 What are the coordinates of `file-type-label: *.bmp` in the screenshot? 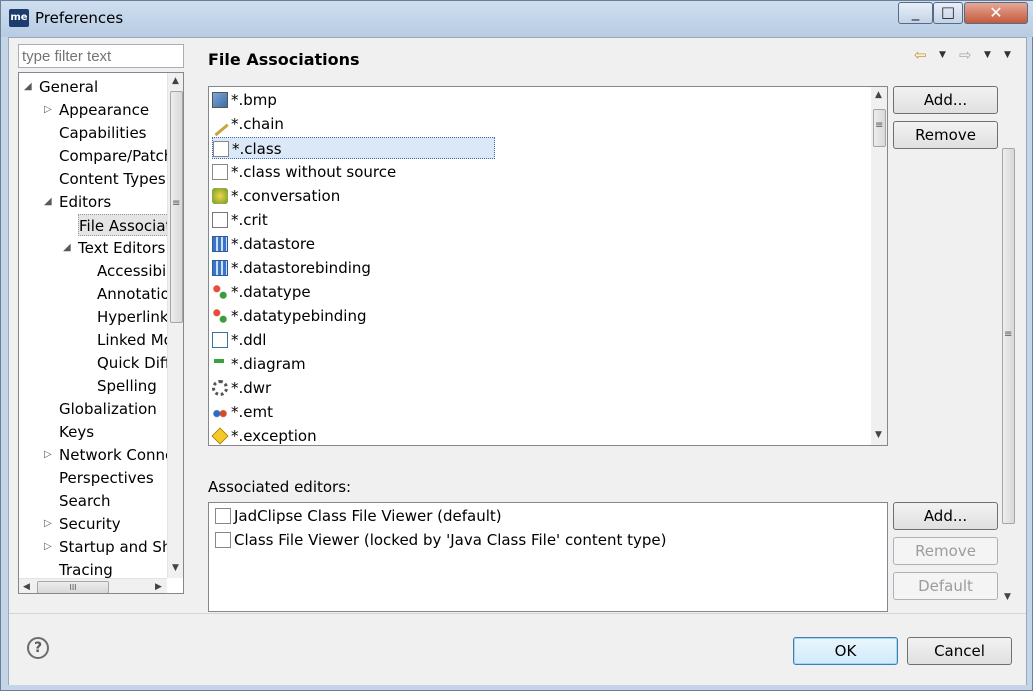 It's located at (254, 100).